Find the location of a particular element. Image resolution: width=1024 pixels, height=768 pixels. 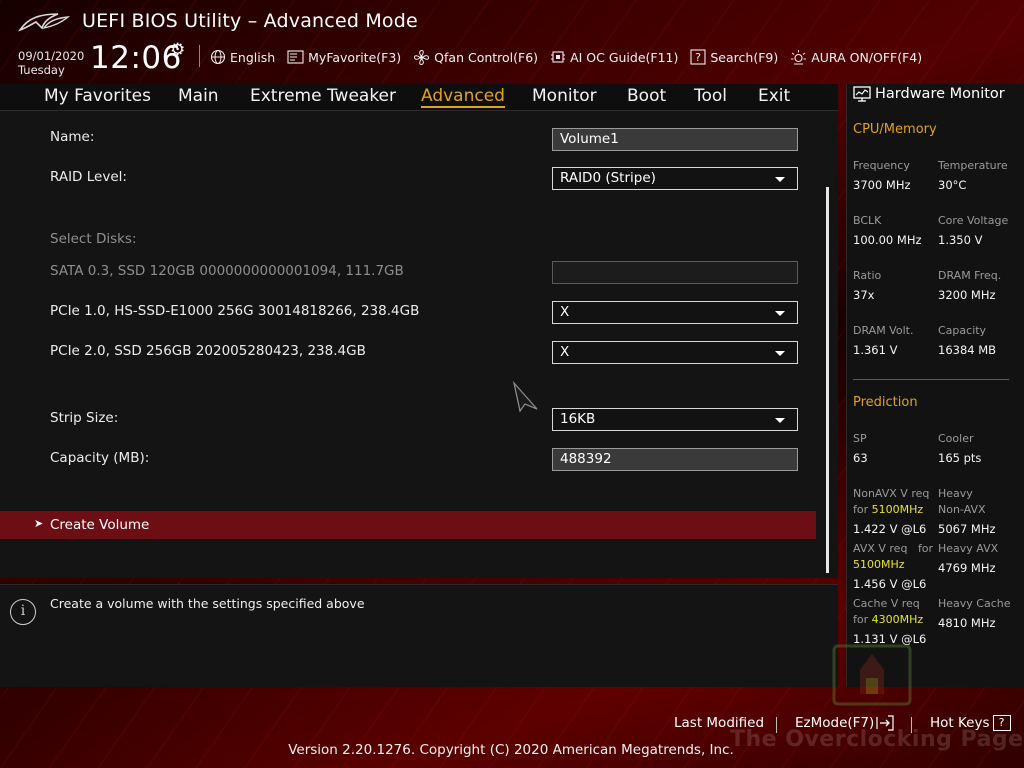

bclk-value: 100.00 MHz is located at coordinates (887, 240).